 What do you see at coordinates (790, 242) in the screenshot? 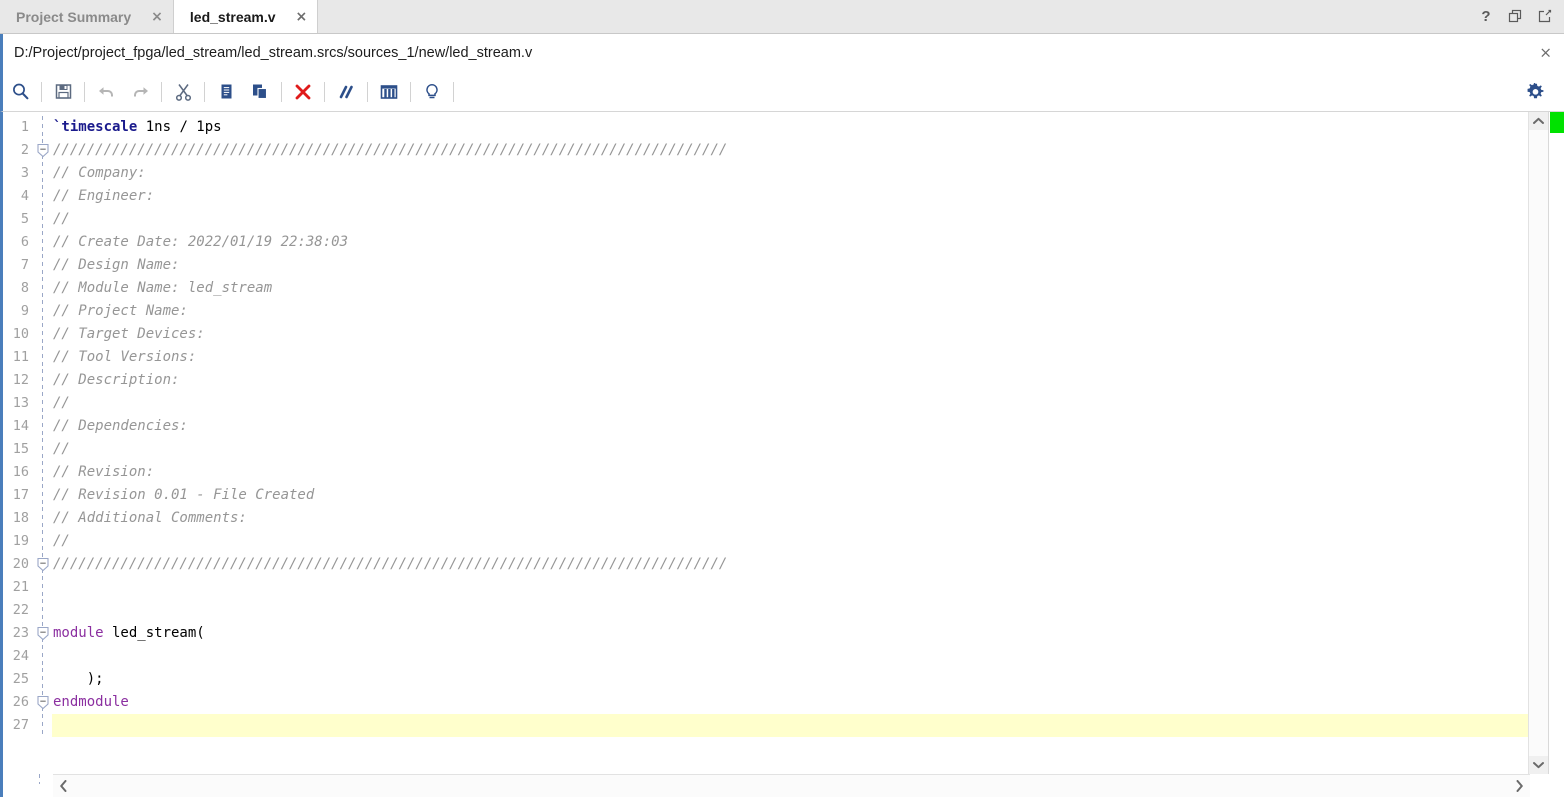
I see `code-line: // Create Date: 2022/01/19 22:38:03` at bounding box center [790, 242].